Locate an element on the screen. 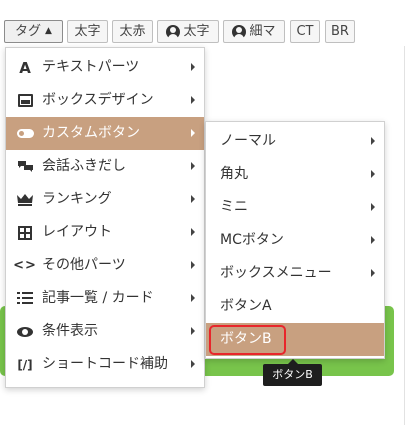 Image resolution: width=415 pixels, height=425 pixels. submenu-item-box-menu: ボックスメニュー is located at coordinates (295, 273).